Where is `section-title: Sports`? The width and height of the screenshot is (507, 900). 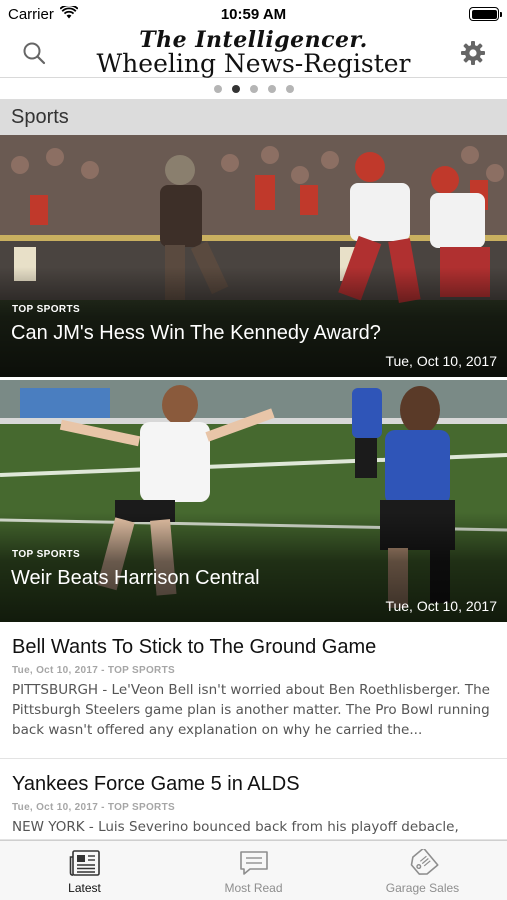 section-title: Sports is located at coordinates (40, 116).